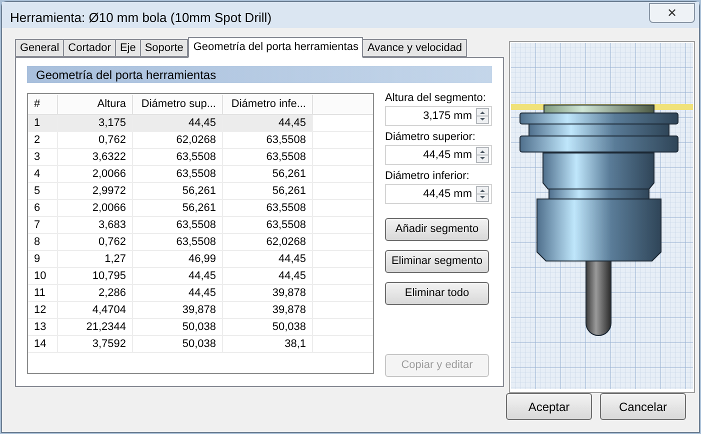 Image resolution: width=701 pixels, height=434 pixels. What do you see at coordinates (43, 191) in the screenshot?
I see `table-cell: 5` at bounding box center [43, 191].